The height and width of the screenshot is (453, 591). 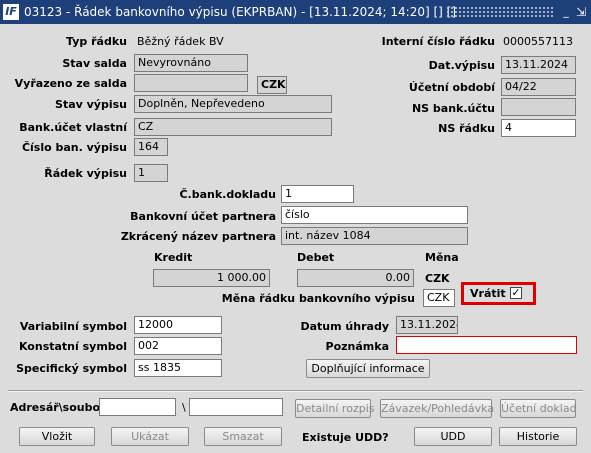 I want to click on c-bank-dokladu-label: Č.bank.dokladu, so click(x=227, y=194).